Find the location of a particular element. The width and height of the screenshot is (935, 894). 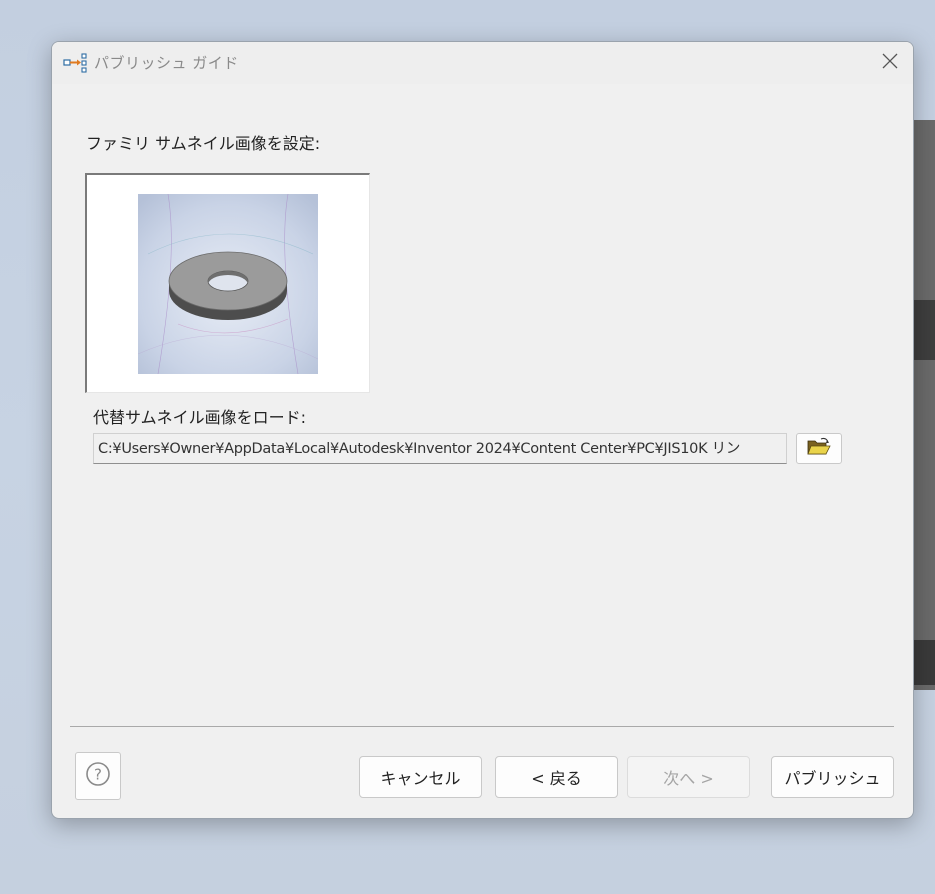

publish-guide-icon is located at coordinates (76, 63).